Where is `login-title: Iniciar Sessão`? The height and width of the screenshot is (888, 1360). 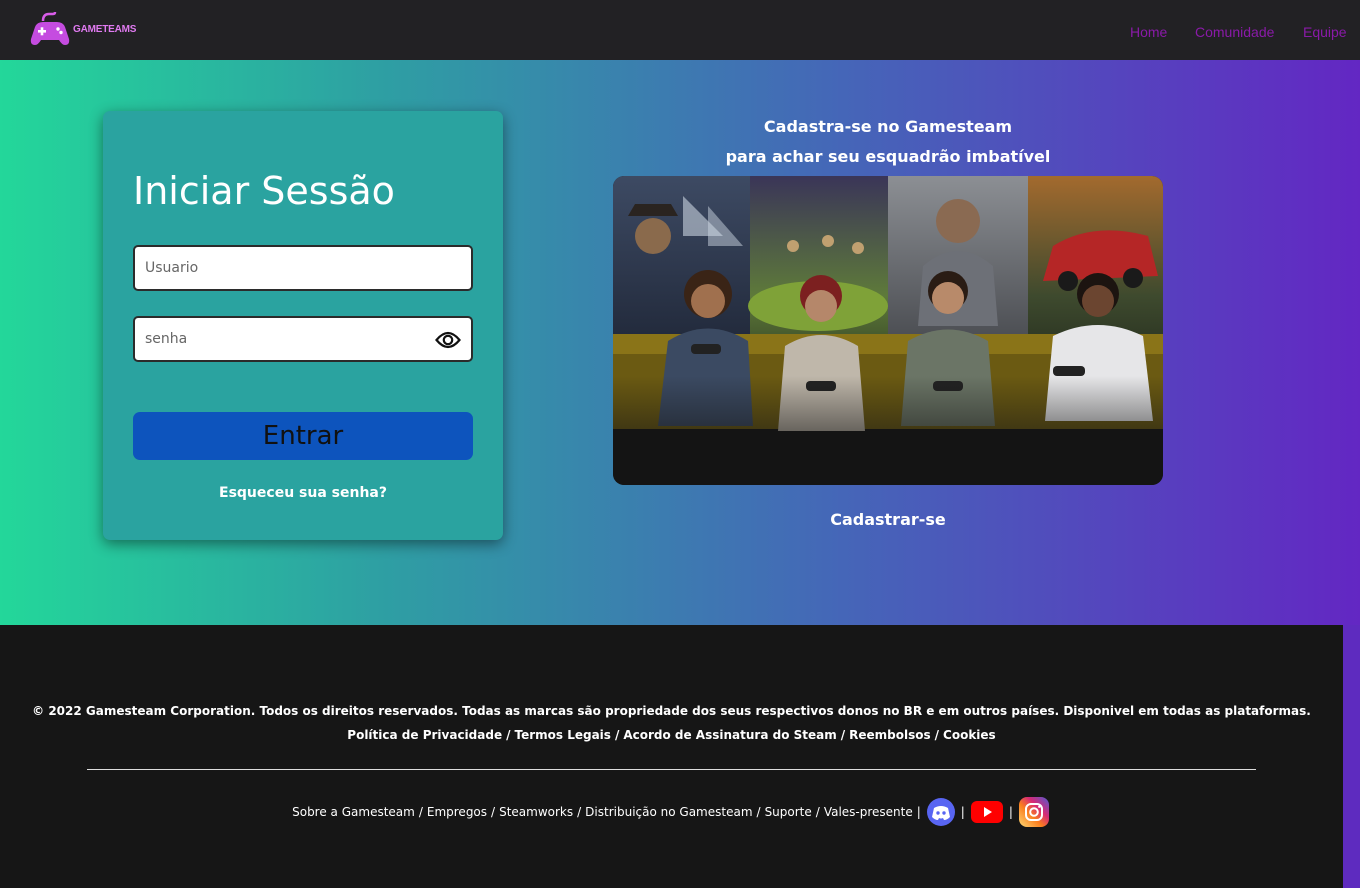
login-title: Iniciar Sessão is located at coordinates (264, 191).